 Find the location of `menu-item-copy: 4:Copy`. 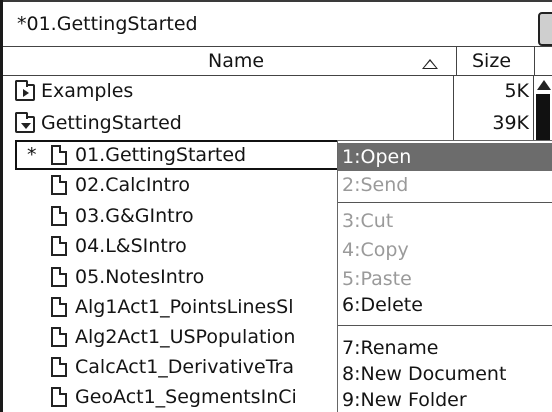

menu-item-copy: 4:Copy is located at coordinates (445, 250).